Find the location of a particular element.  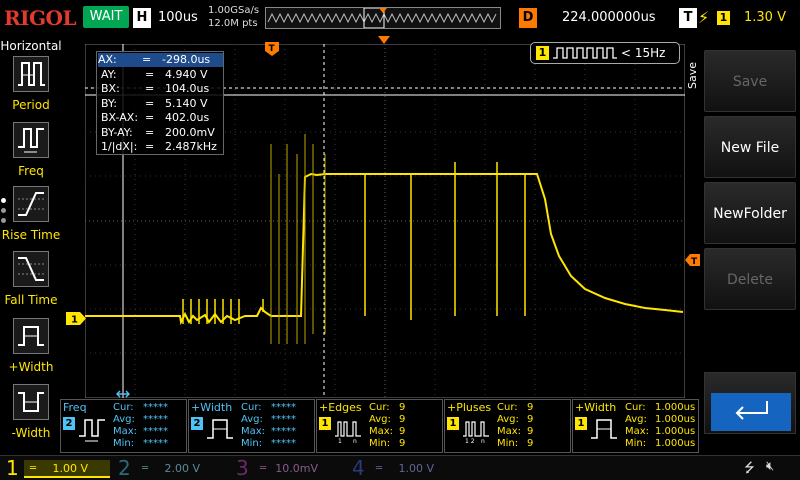

cursor-a-handle is located at coordinates (123, 394).